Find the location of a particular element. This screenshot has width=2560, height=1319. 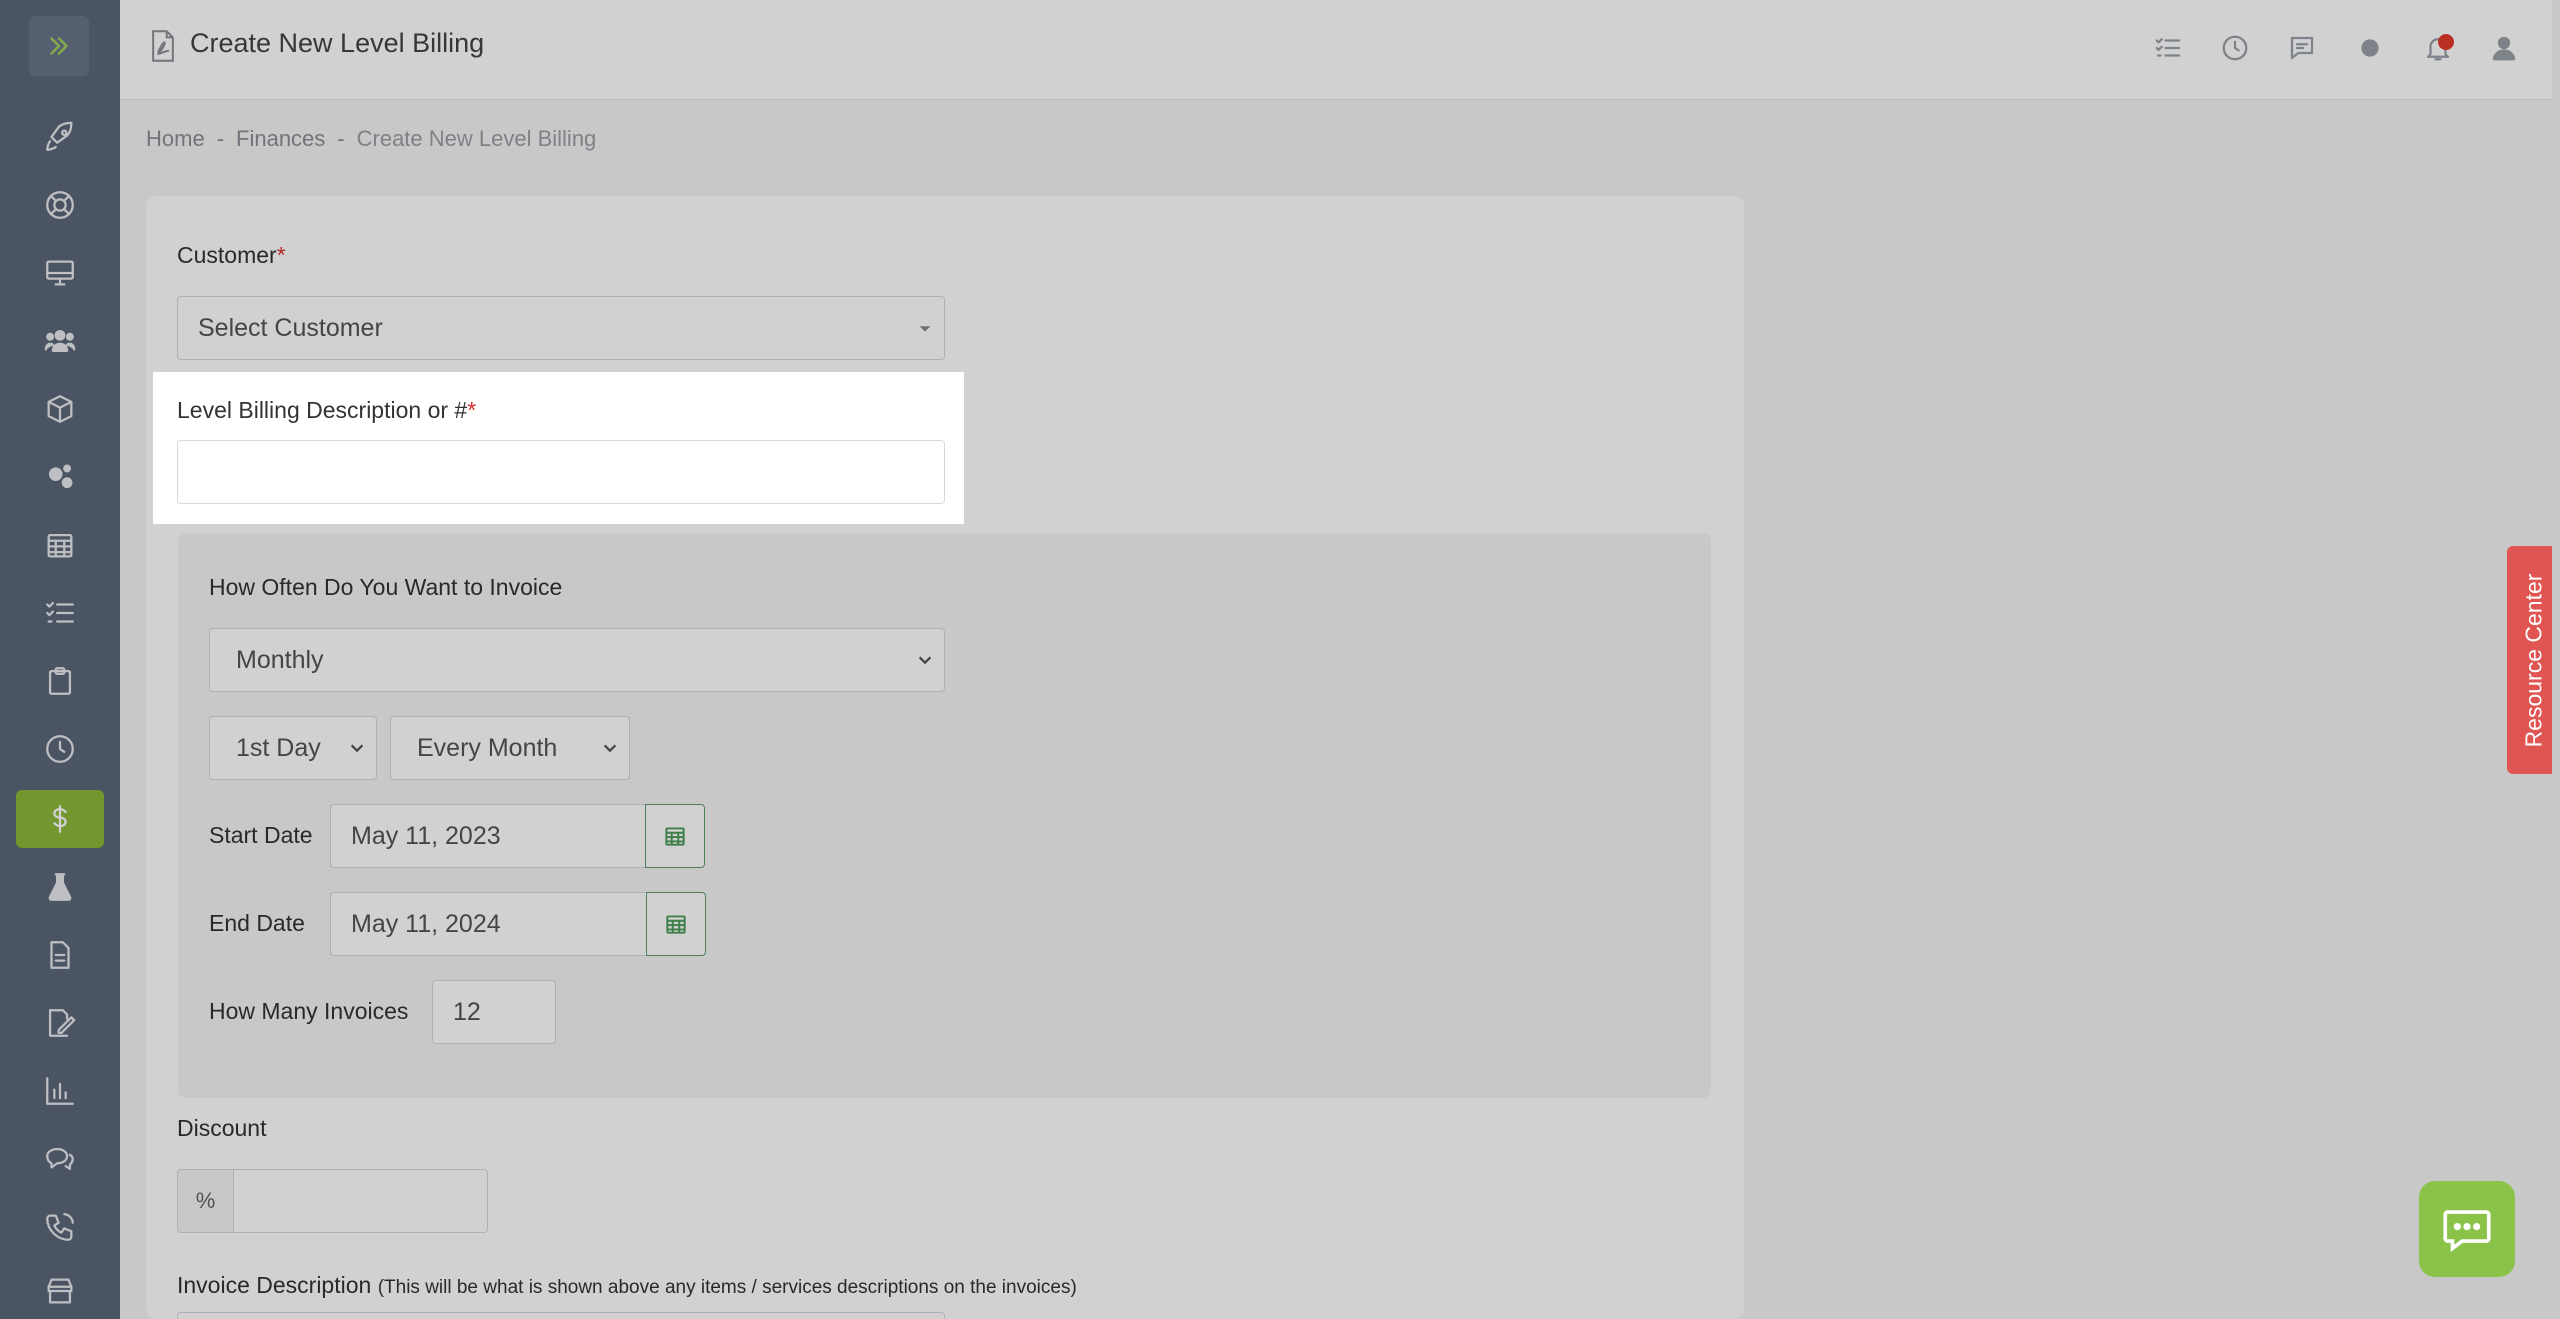

clipboard-icon is located at coordinates (60, 681).